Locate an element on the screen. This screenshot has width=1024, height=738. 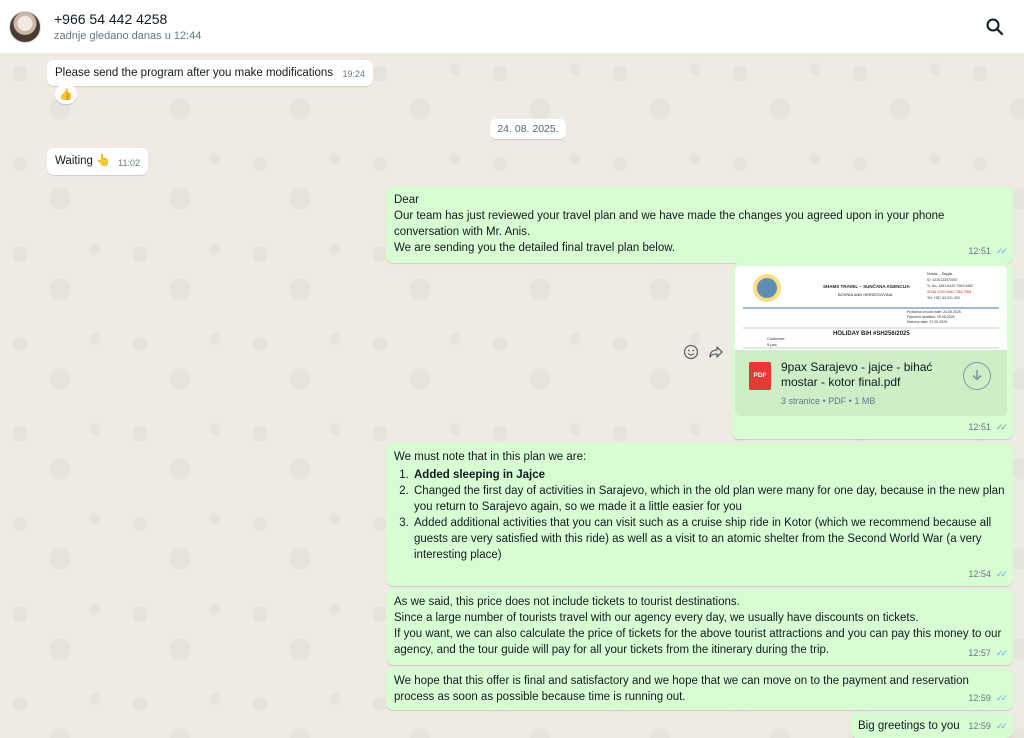
download-icon is located at coordinates (977, 376).